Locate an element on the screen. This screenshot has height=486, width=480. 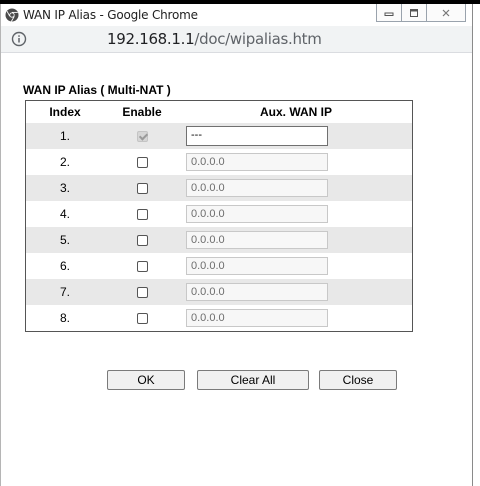
table-row: 2. 0.0.0.0 is located at coordinates (219, 162).